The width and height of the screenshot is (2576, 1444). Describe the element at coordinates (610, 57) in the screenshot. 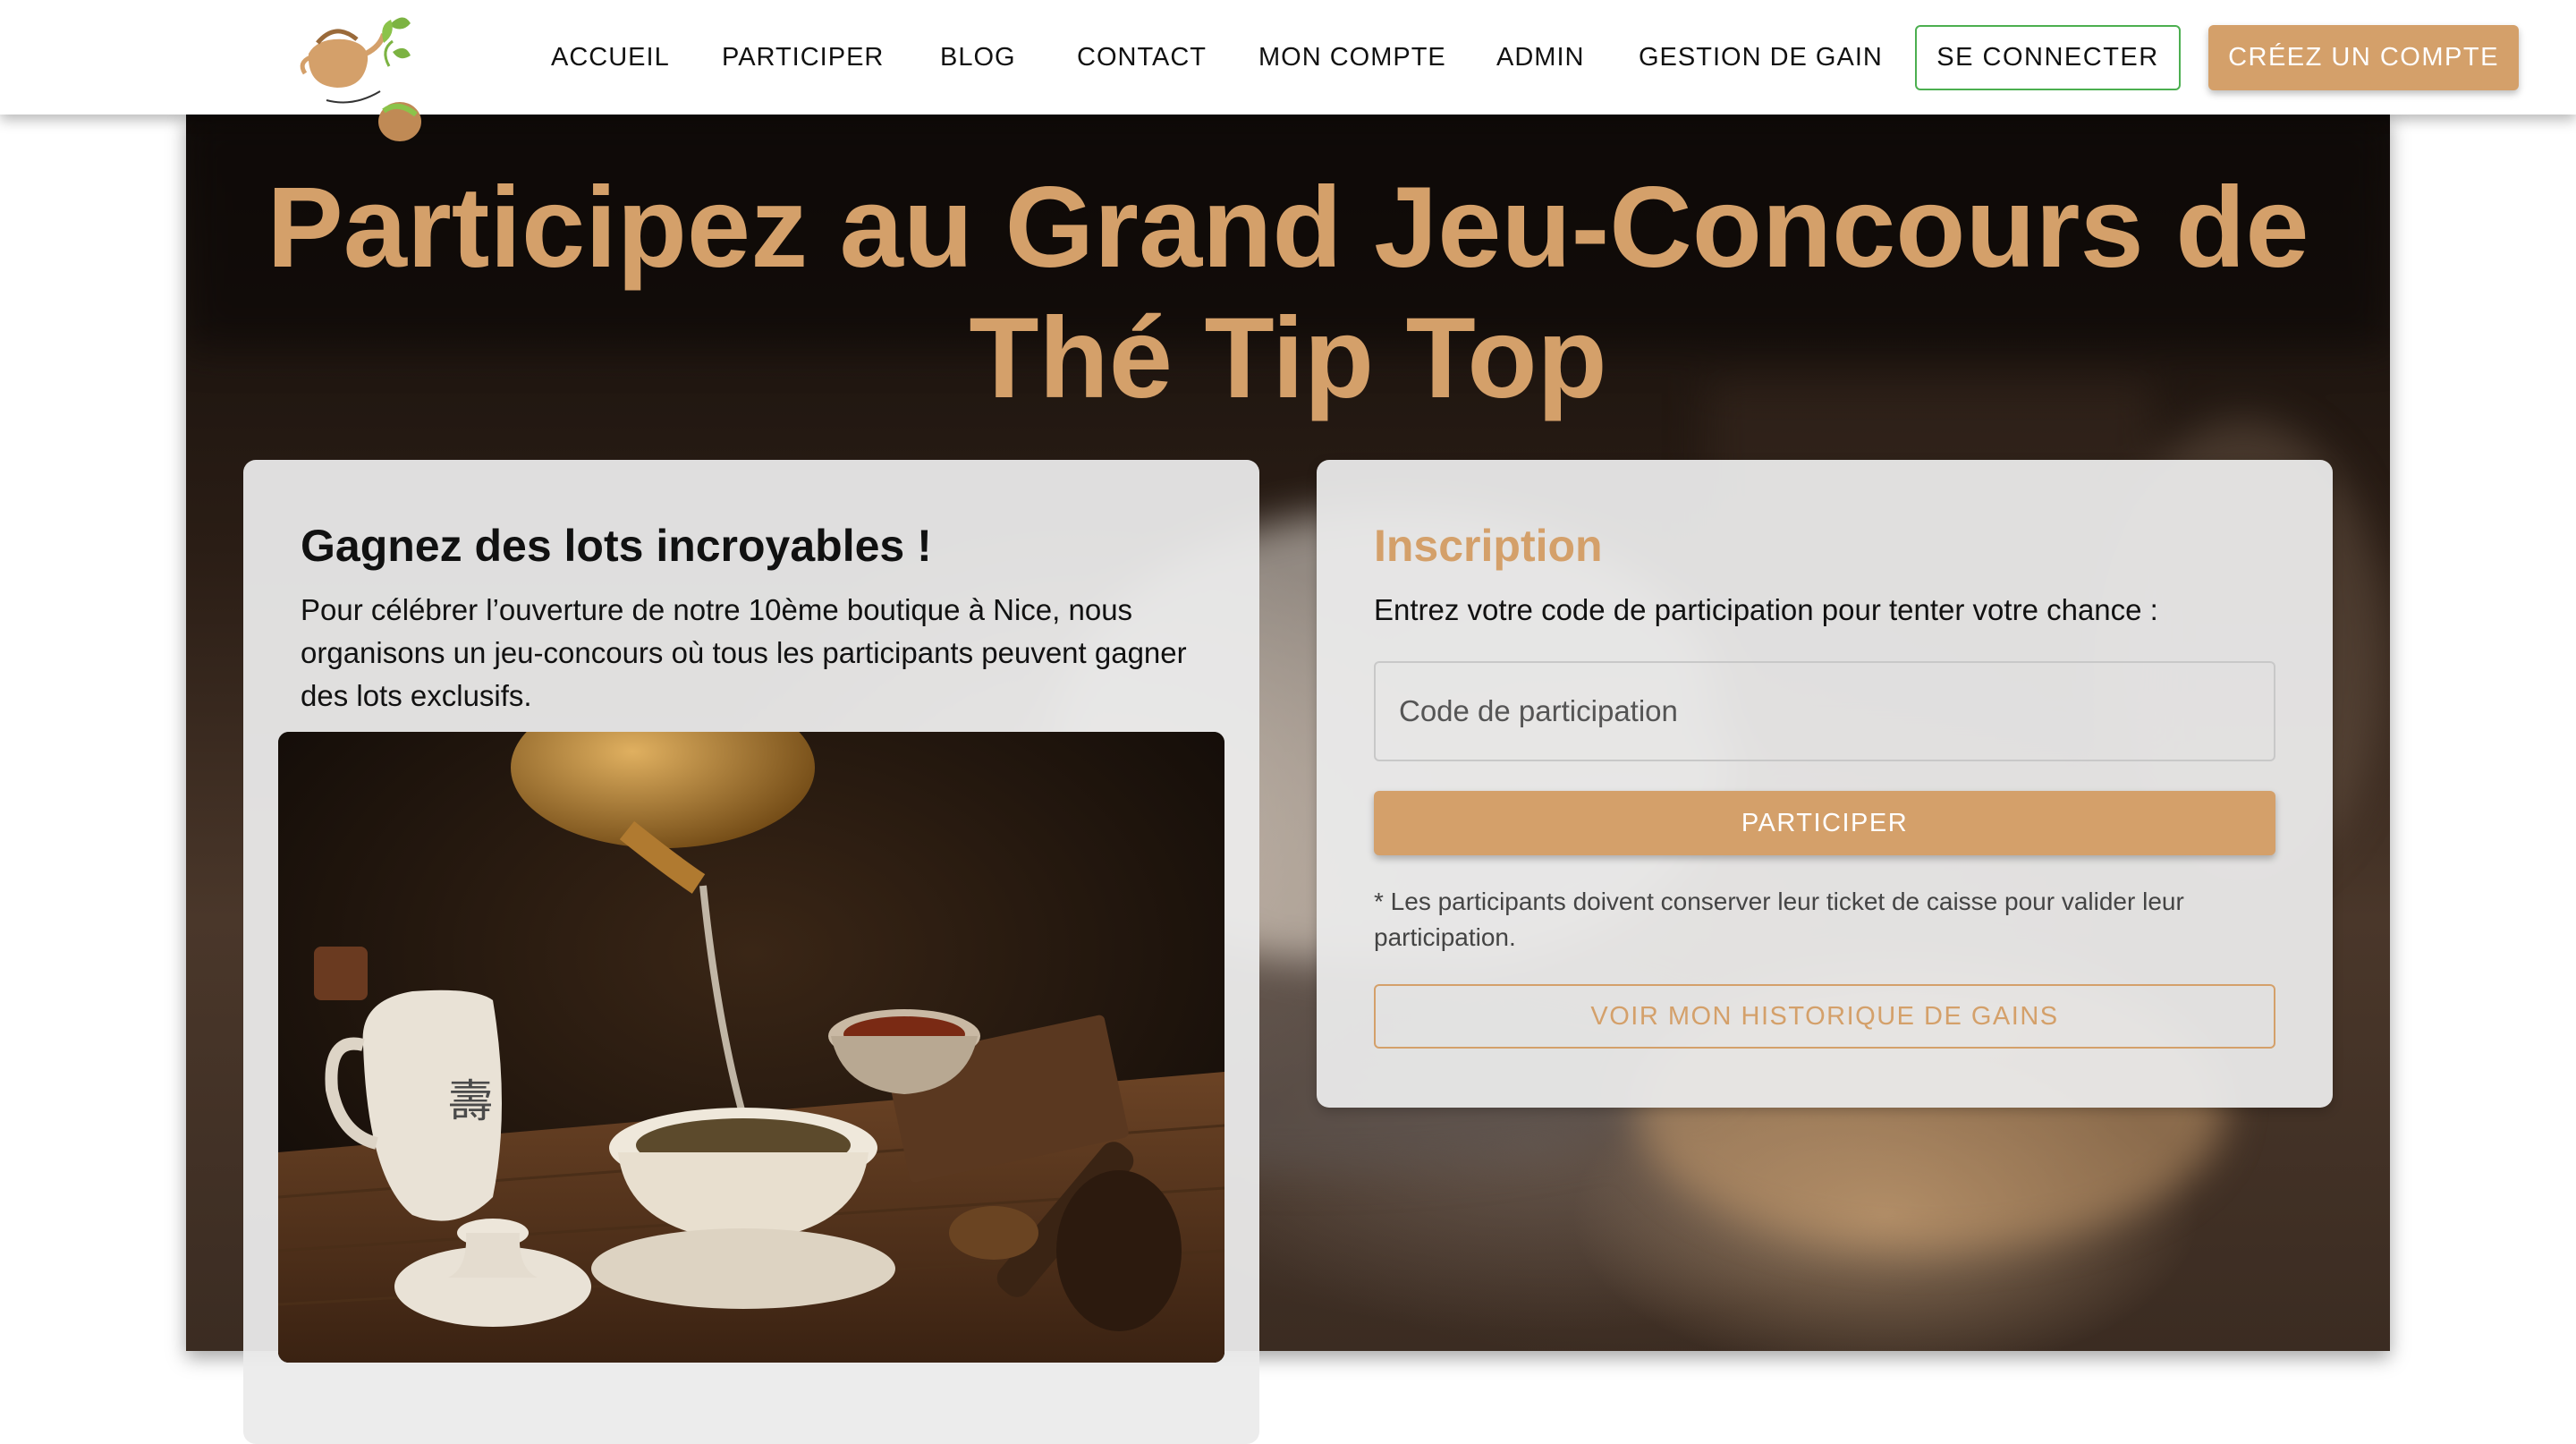

I see `nav-item-accueil: ACCUEIL` at that location.